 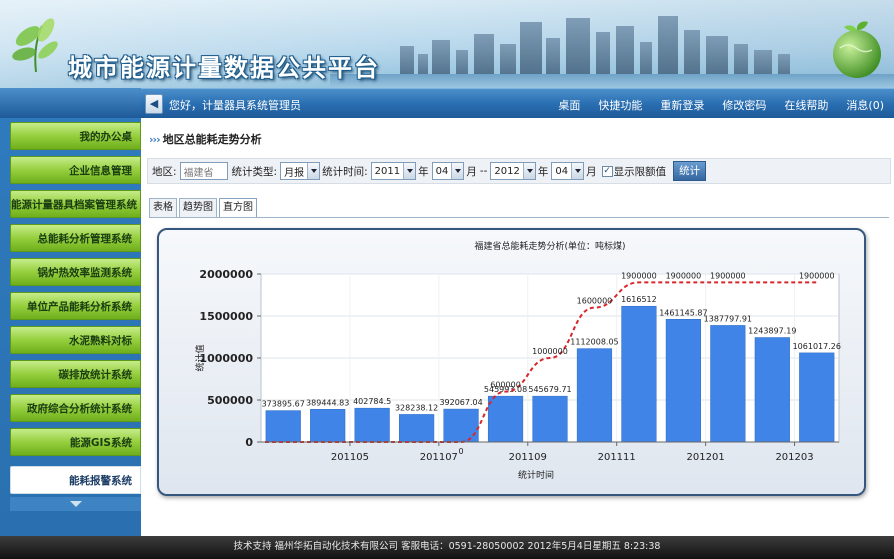 What do you see at coordinates (439, 457) in the screenshot?
I see `x-tick-label: 201107` at bounding box center [439, 457].